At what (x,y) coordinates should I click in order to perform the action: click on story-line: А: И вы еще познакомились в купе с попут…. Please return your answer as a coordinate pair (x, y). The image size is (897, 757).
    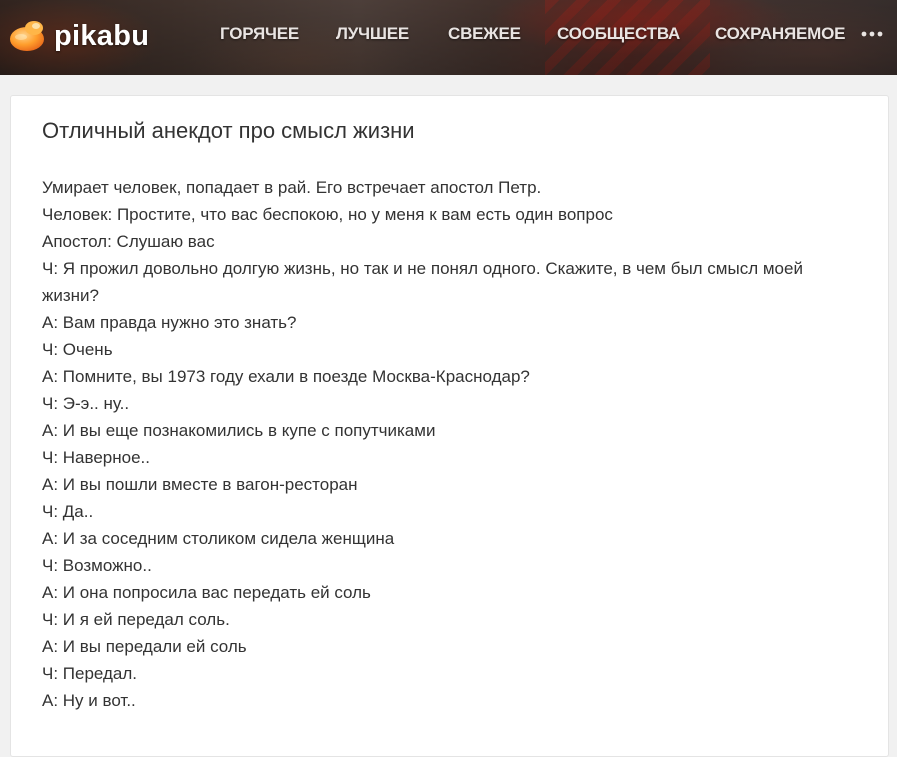
    Looking at the image, I should click on (239, 430).